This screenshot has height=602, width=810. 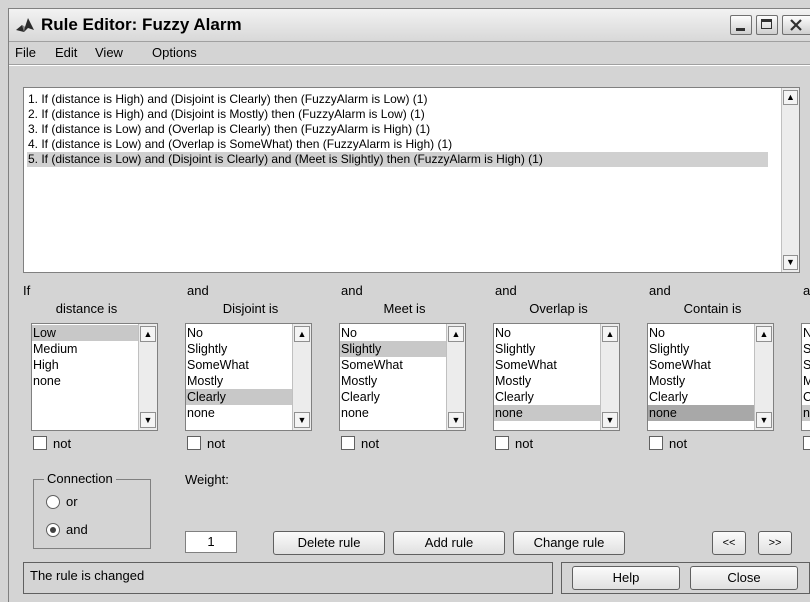 I want to click on weight-input: 1, so click(x=211, y=542).